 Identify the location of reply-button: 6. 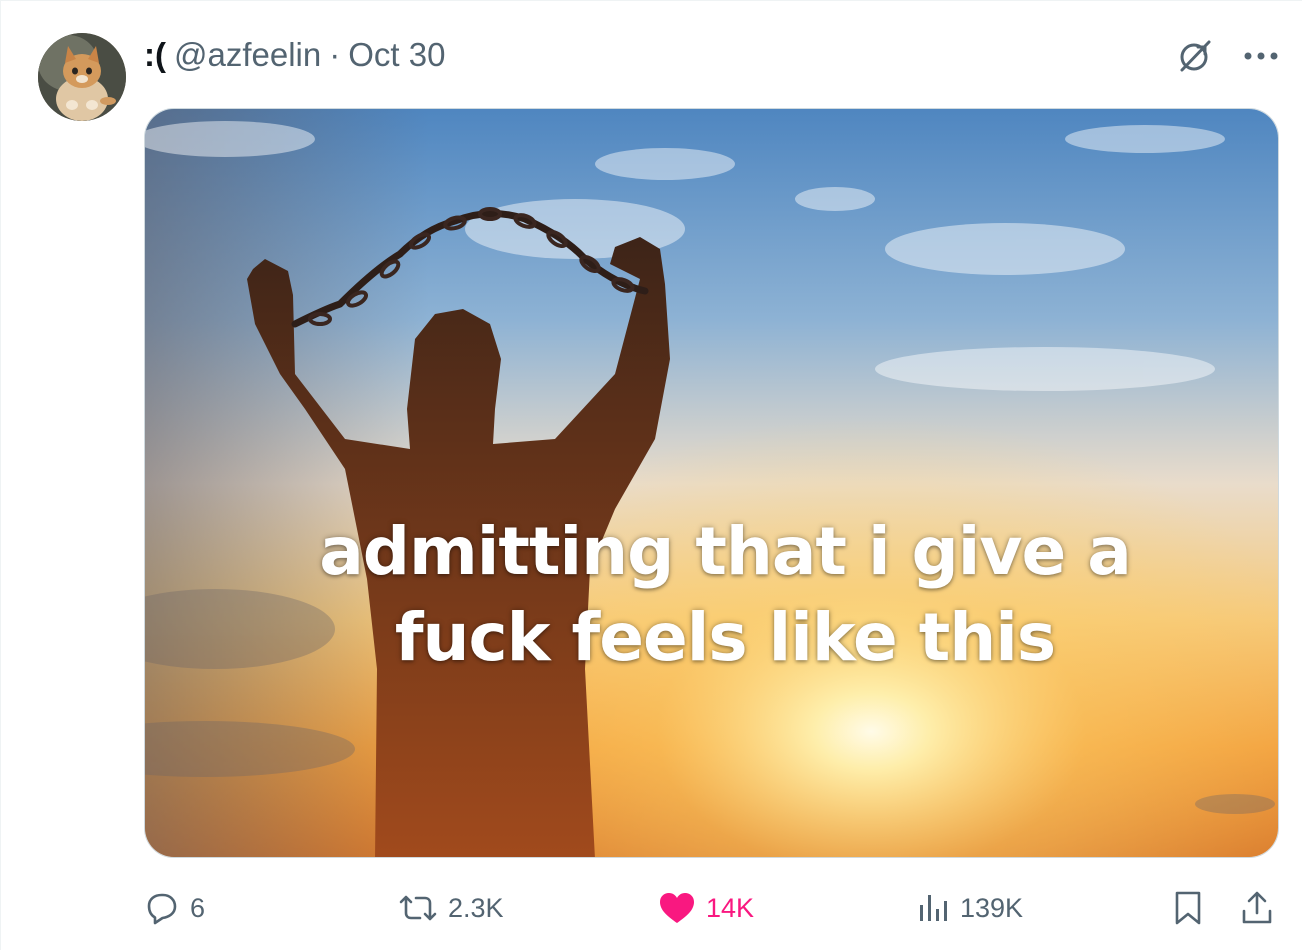
(174, 908).